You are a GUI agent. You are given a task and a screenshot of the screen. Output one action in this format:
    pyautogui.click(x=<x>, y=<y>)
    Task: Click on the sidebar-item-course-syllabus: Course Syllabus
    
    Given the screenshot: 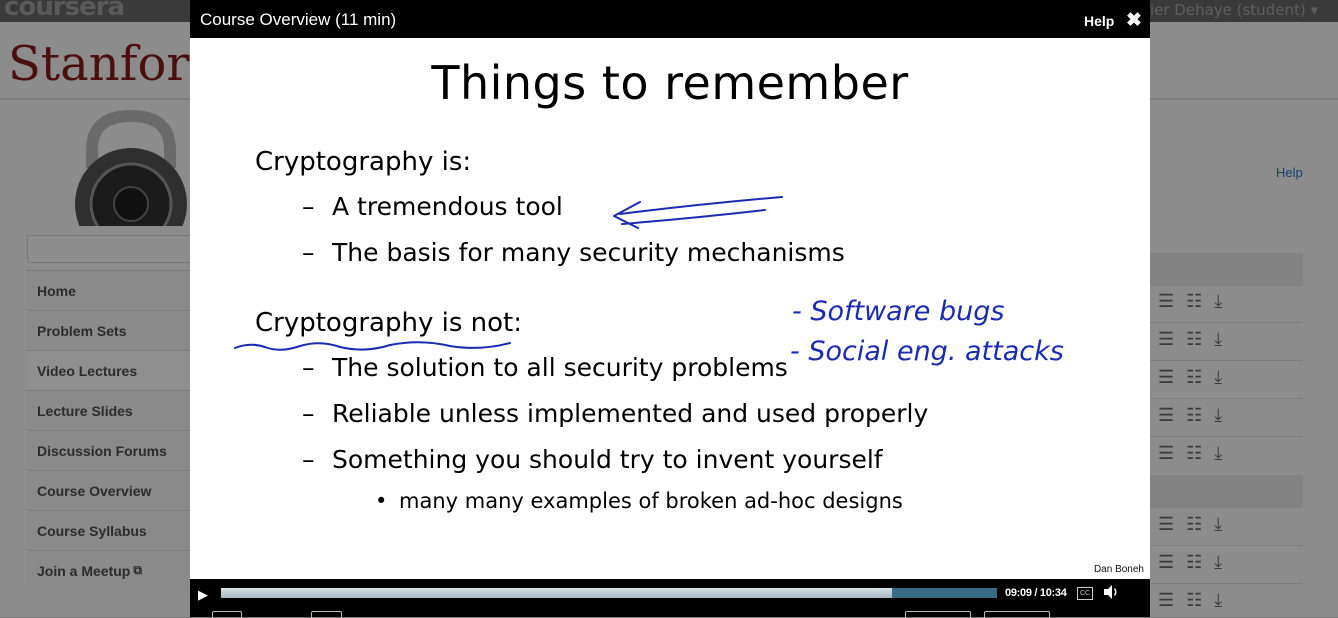 What is the action you would take?
    pyautogui.click(x=112, y=530)
    